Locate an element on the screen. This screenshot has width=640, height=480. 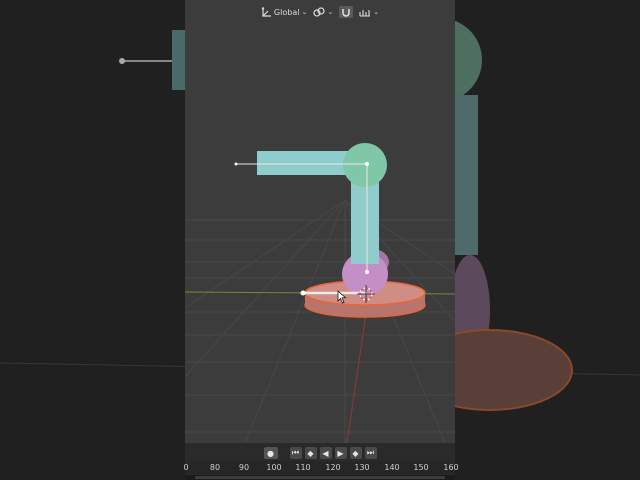
pivot-point-dropdown: ⌄ is located at coordinates (323, 12).